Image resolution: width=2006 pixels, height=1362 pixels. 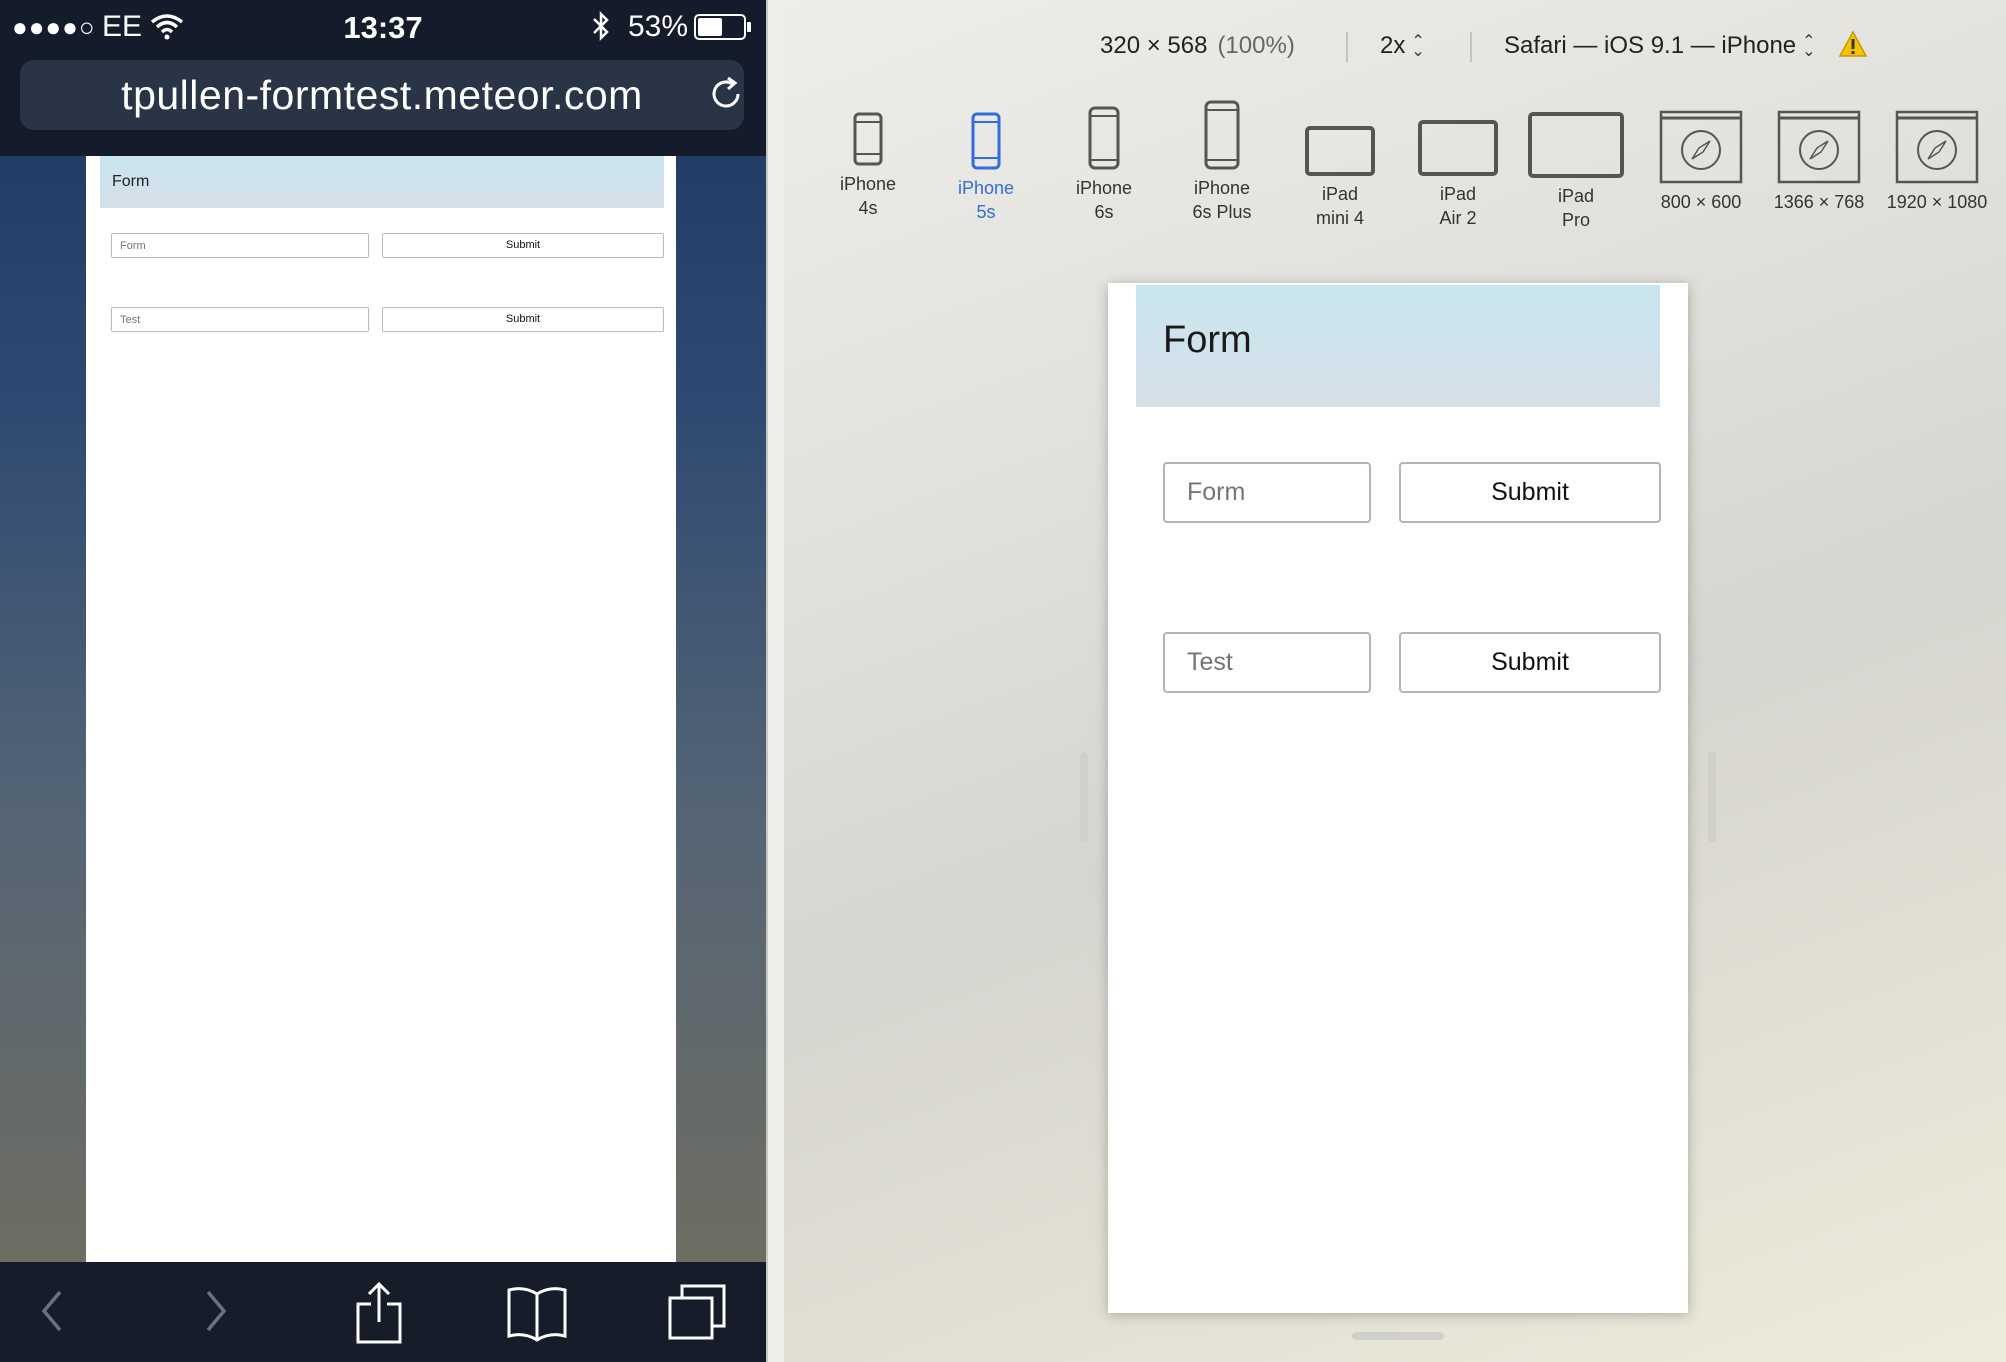 What do you see at coordinates (1712, 797) in the screenshot?
I see `resize-handle-right` at bounding box center [1712, 797].